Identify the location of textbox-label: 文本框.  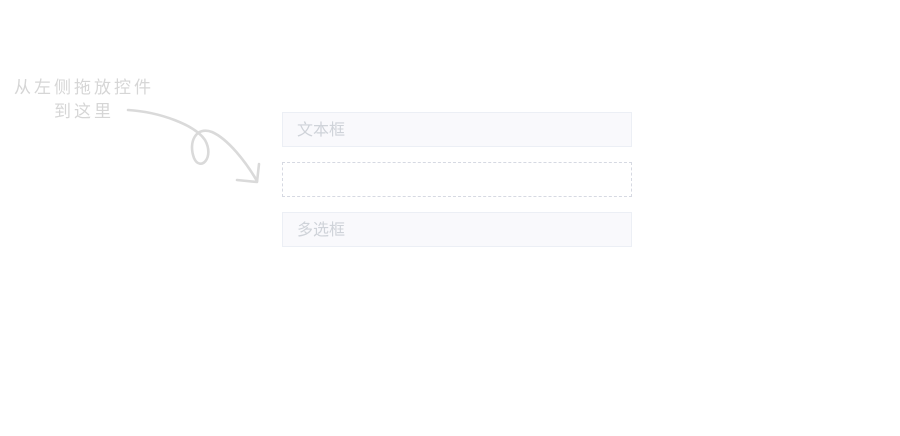
(321, 129).